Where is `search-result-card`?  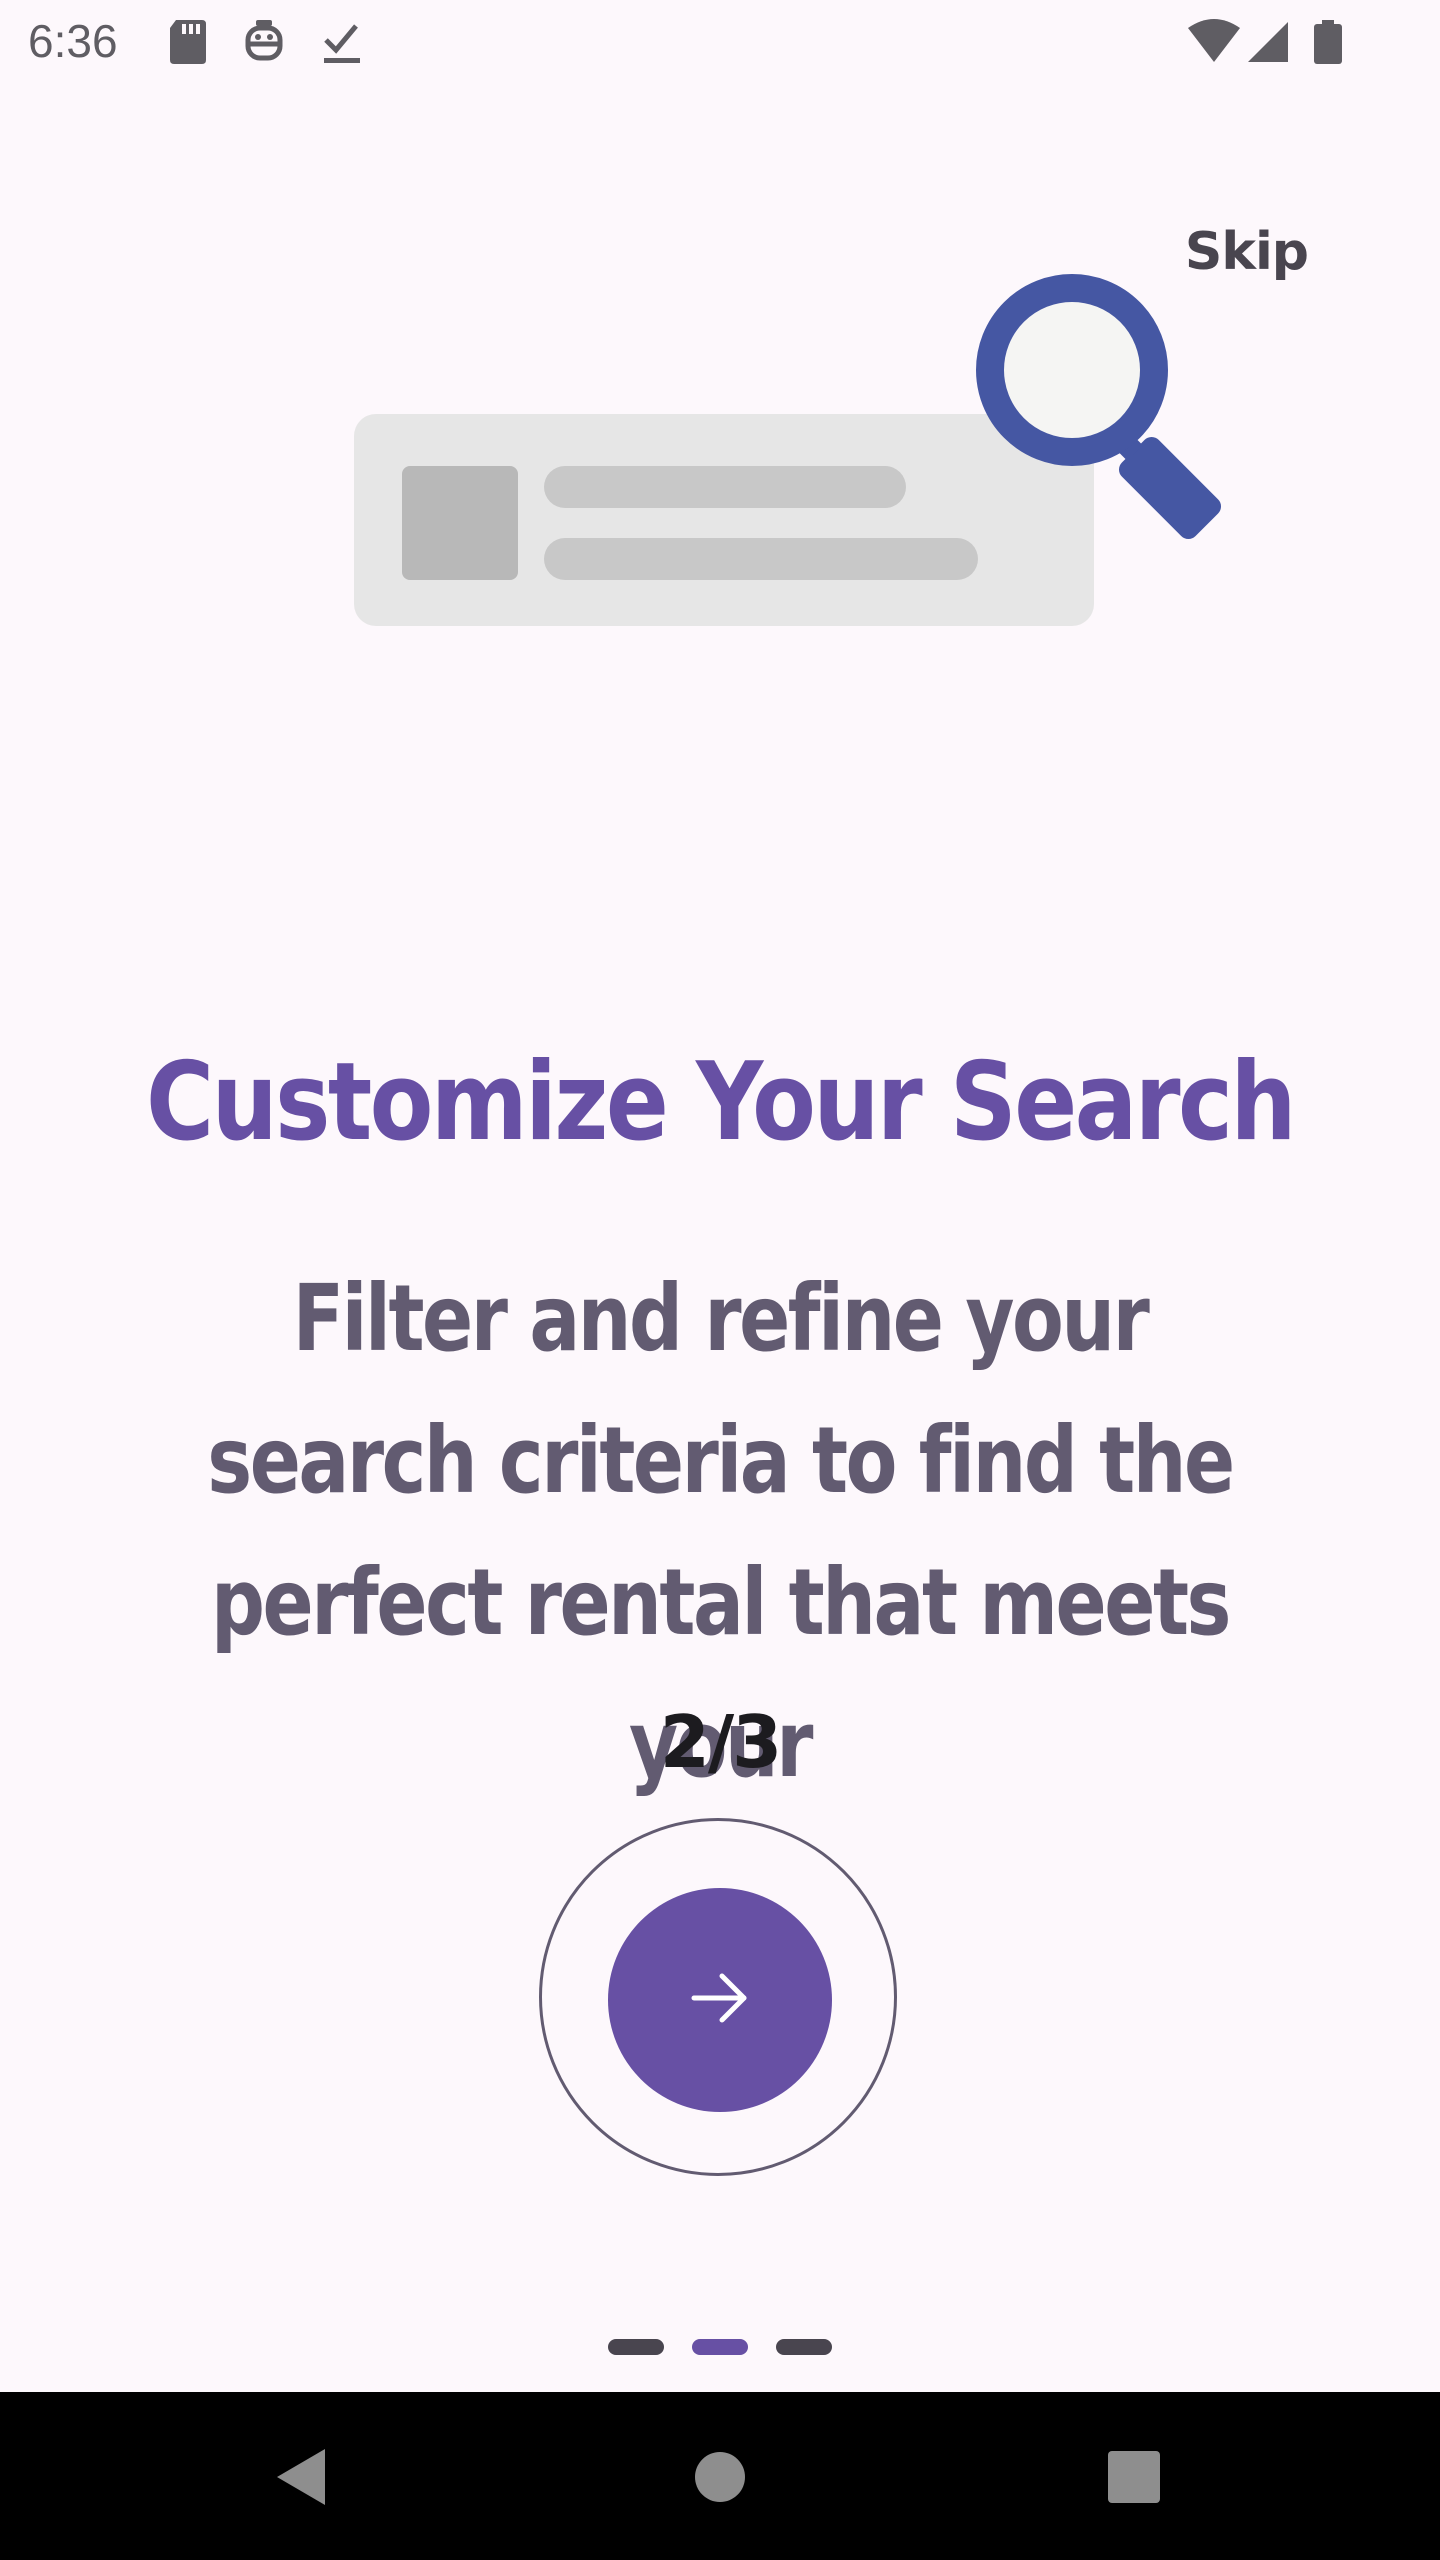 search-result-card is located at coordinates (724, 520).